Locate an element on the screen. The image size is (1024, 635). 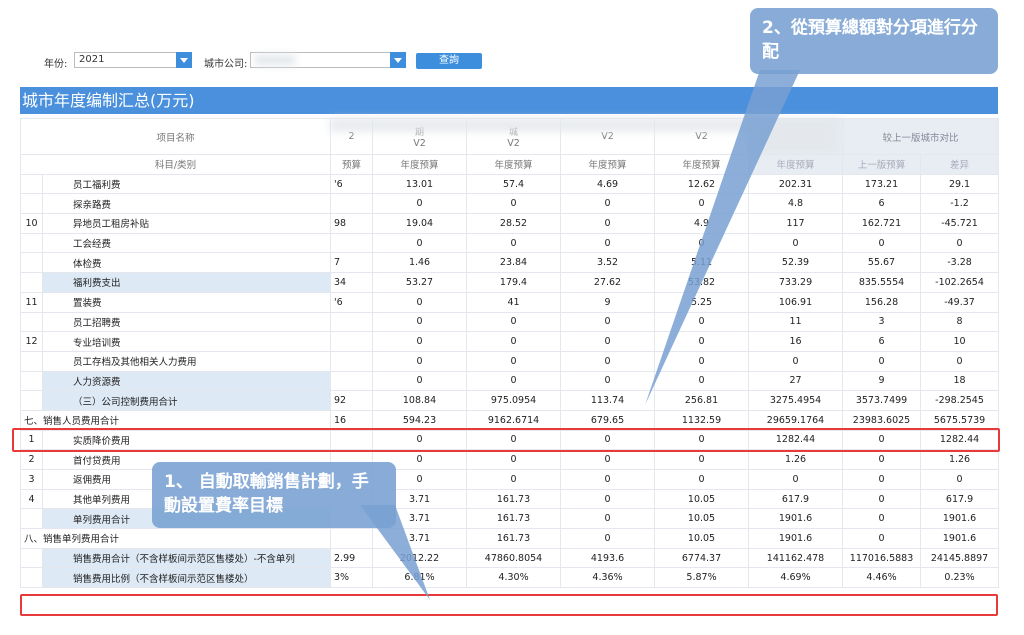
callout-auto-sales-plan: 1、 自動取輸銷售計劃，手動設置費率目標 is located at coordinates (274, 495).